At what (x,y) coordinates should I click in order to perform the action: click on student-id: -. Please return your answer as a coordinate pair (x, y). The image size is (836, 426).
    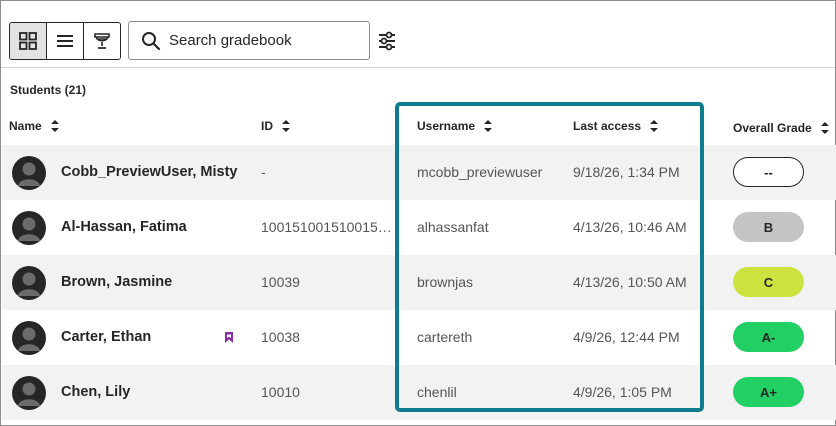
    Looking at the image, I should click on (263, 172).